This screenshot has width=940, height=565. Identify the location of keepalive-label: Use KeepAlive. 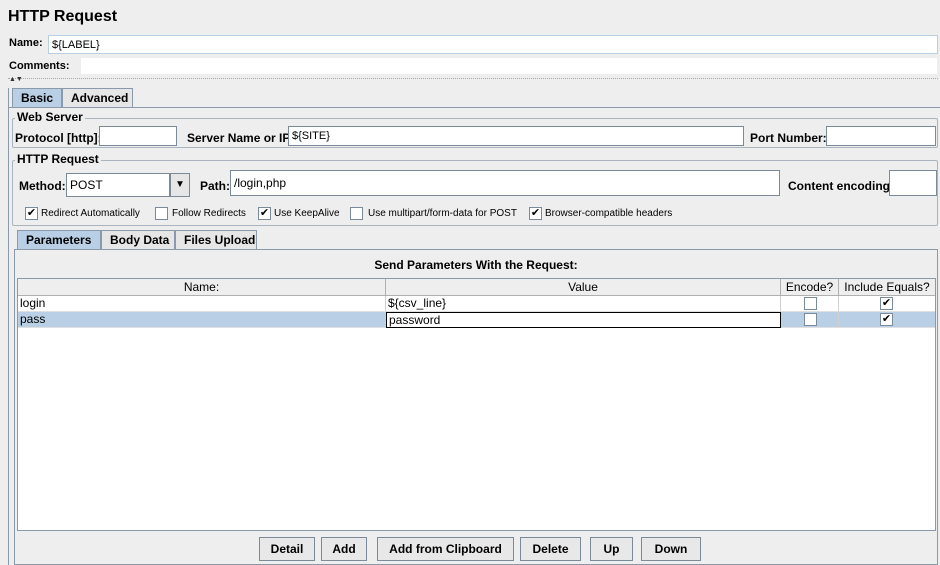
(307, 213).